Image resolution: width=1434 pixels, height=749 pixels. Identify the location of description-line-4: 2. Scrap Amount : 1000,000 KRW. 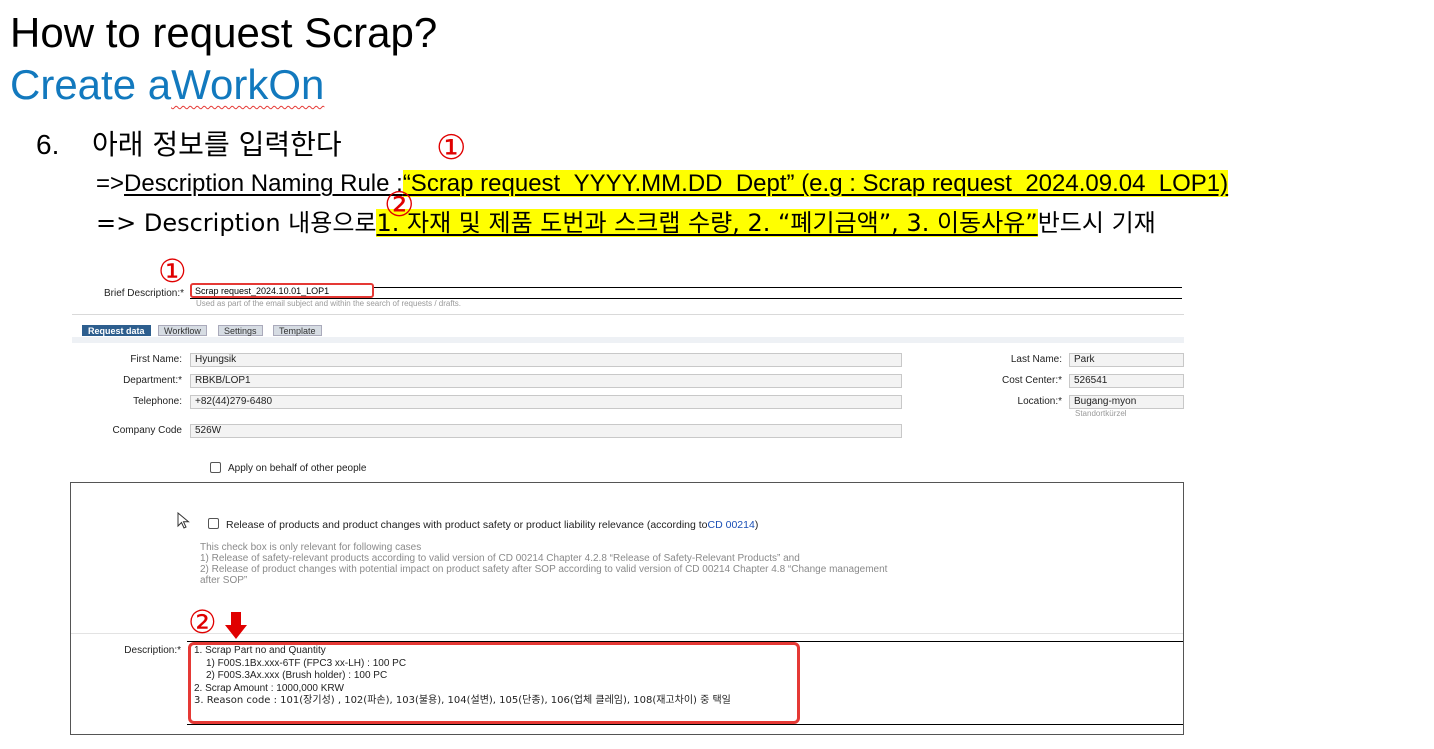
(269, 688).